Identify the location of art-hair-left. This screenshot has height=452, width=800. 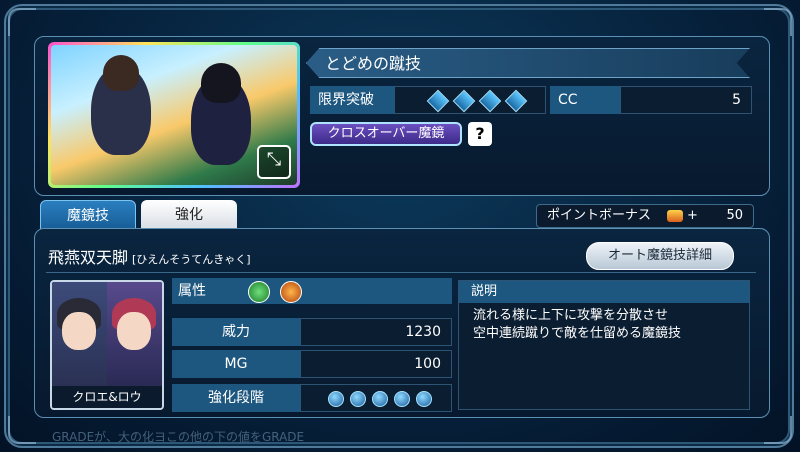
(121, 73).